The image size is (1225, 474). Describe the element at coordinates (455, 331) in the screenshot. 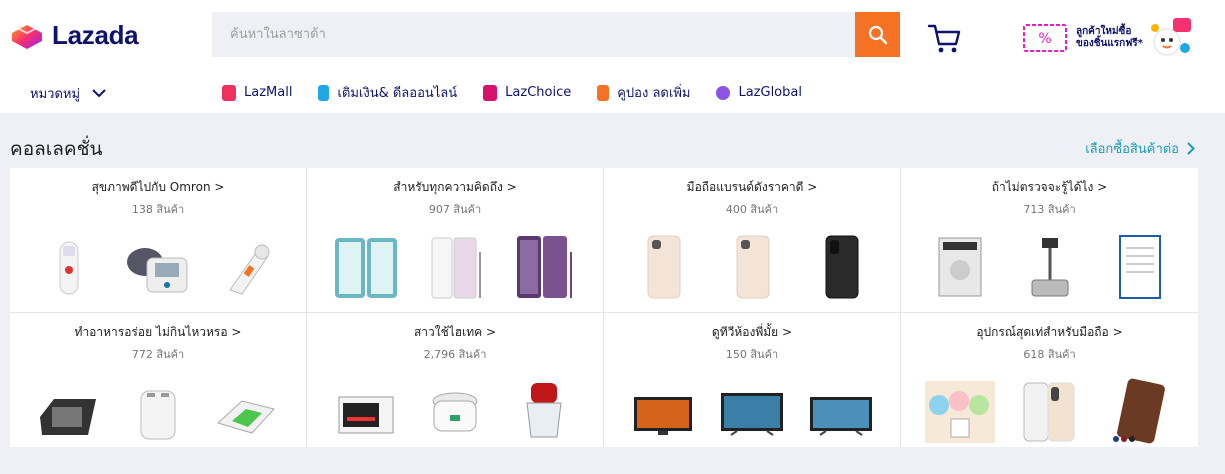

I see `collection-title: สาวใช้ไฮเทค >` at that location.